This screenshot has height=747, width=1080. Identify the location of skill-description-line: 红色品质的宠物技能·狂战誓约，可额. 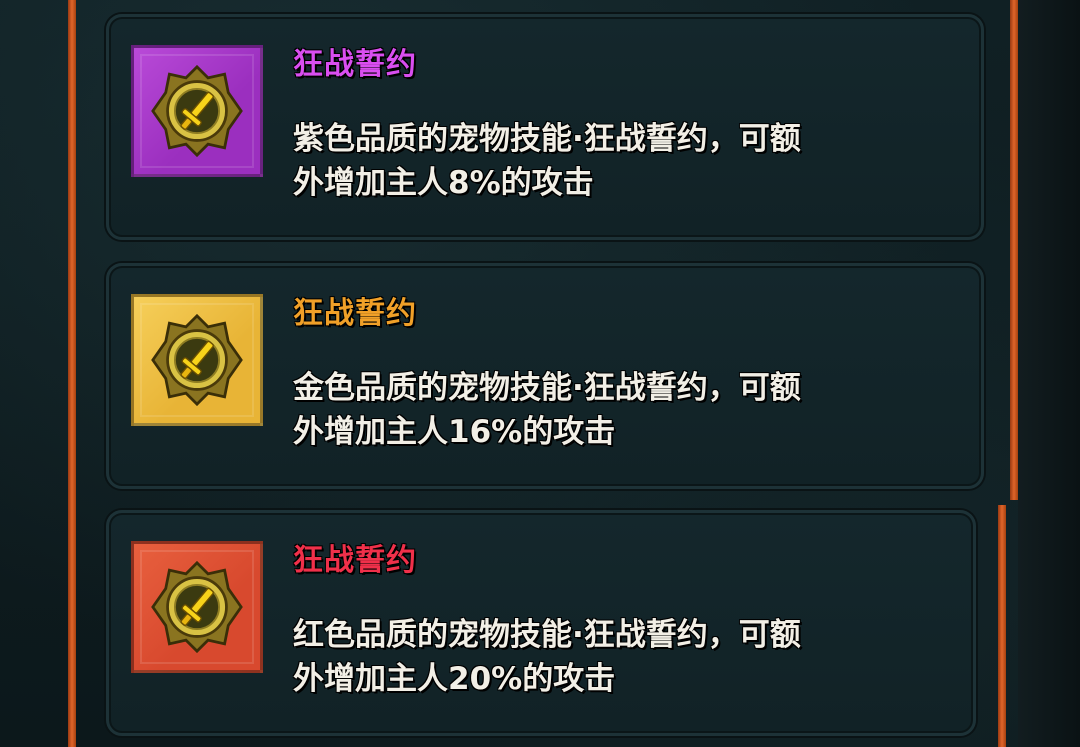
(547, 635).